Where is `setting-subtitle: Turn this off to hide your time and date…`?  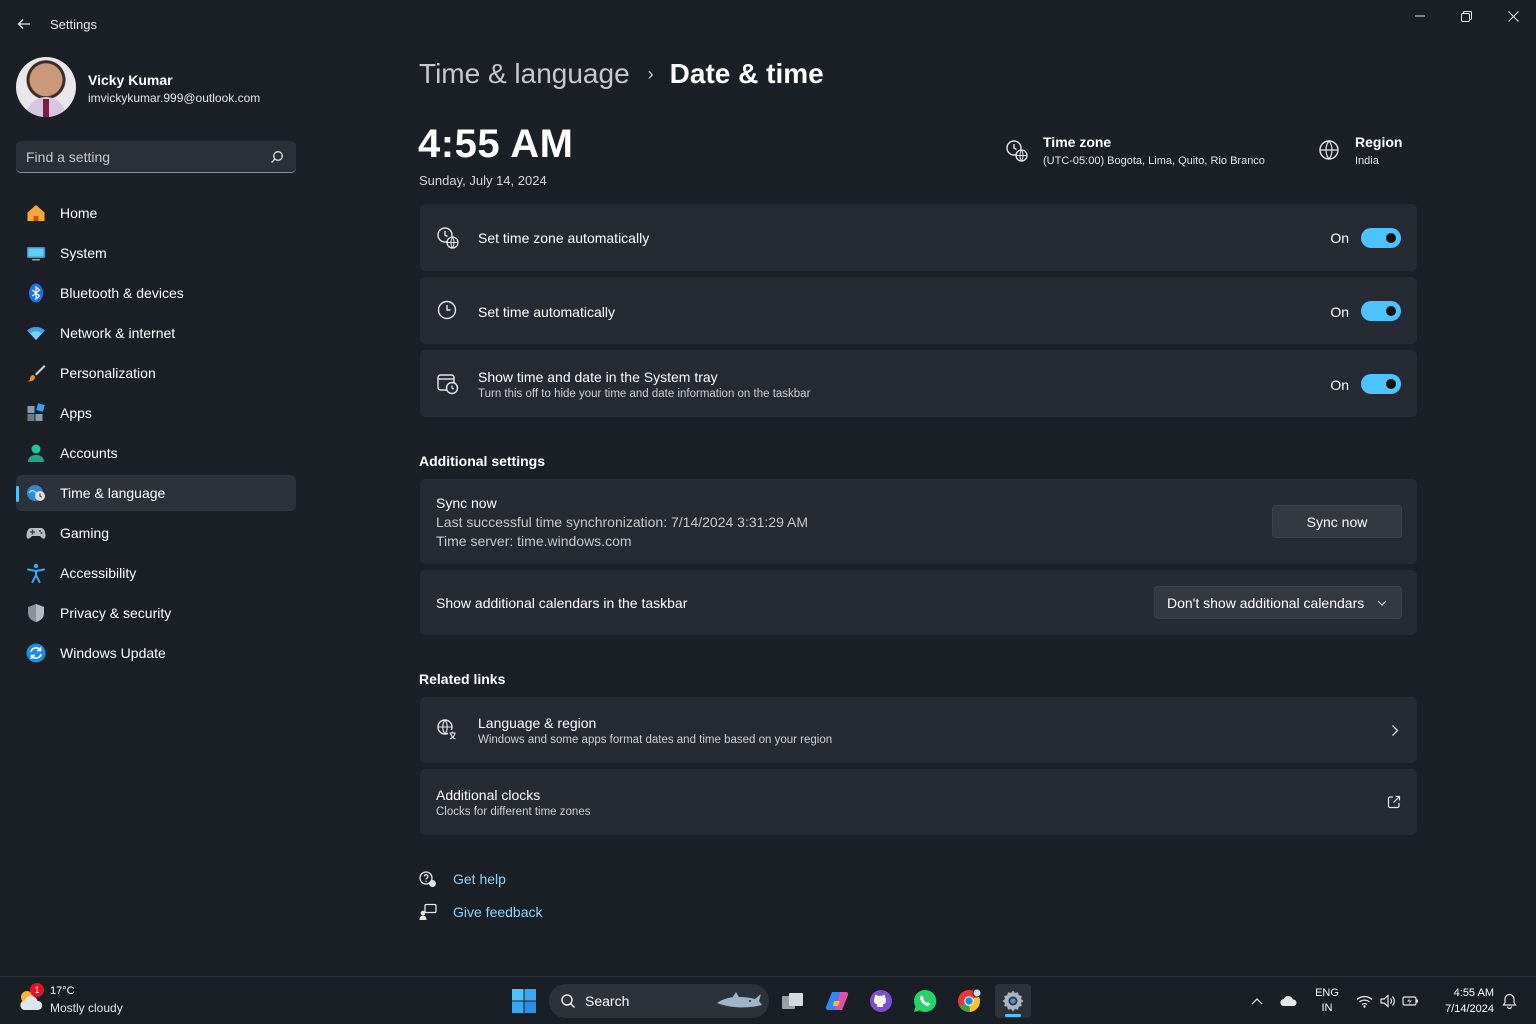 setting-subtitle: Turn this off to hide your time and date… is located at coordinates (644, 394).